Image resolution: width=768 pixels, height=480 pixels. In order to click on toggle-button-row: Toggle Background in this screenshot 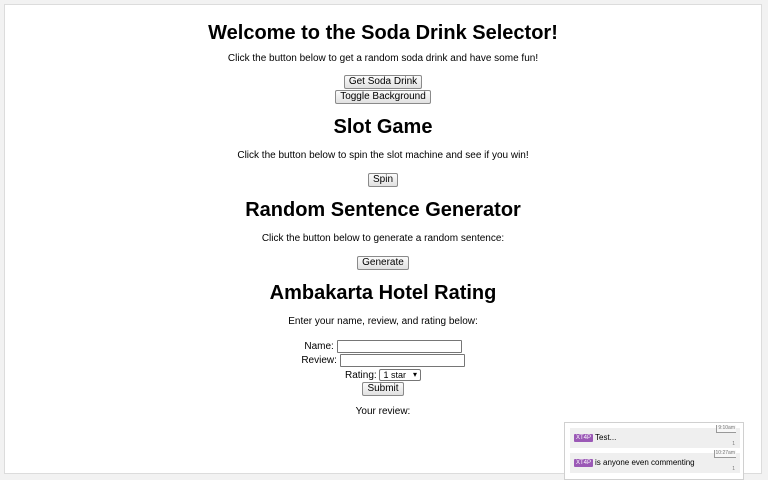, I will do `click(383, 96)`.